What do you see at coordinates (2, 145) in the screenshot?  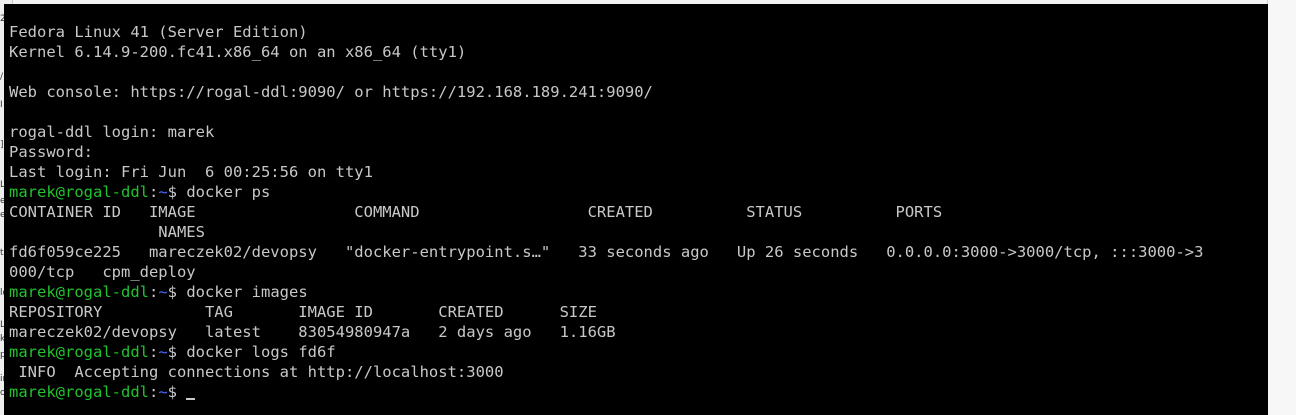 I see `background-glyph: ]` at bounding box center [2, 145].